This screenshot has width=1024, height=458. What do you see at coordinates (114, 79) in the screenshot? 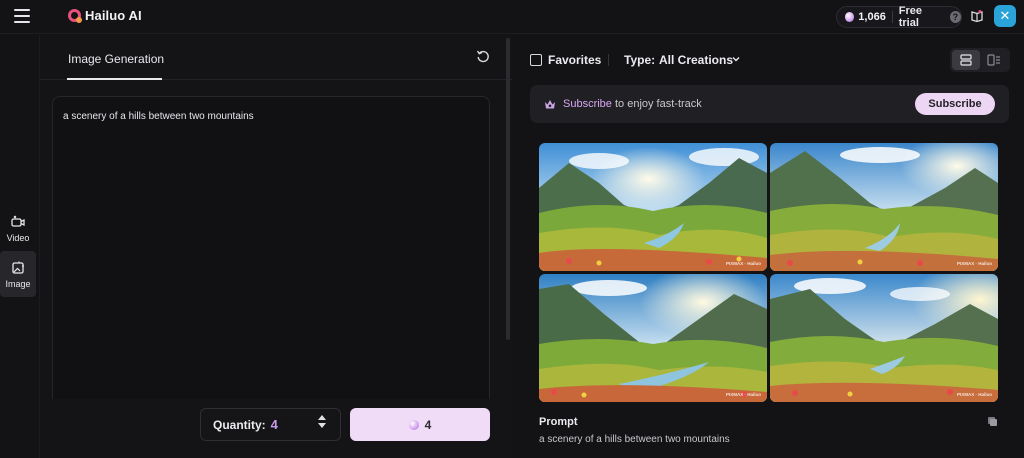
I see `active-tab-indicator` at bounding box center [114, 79].